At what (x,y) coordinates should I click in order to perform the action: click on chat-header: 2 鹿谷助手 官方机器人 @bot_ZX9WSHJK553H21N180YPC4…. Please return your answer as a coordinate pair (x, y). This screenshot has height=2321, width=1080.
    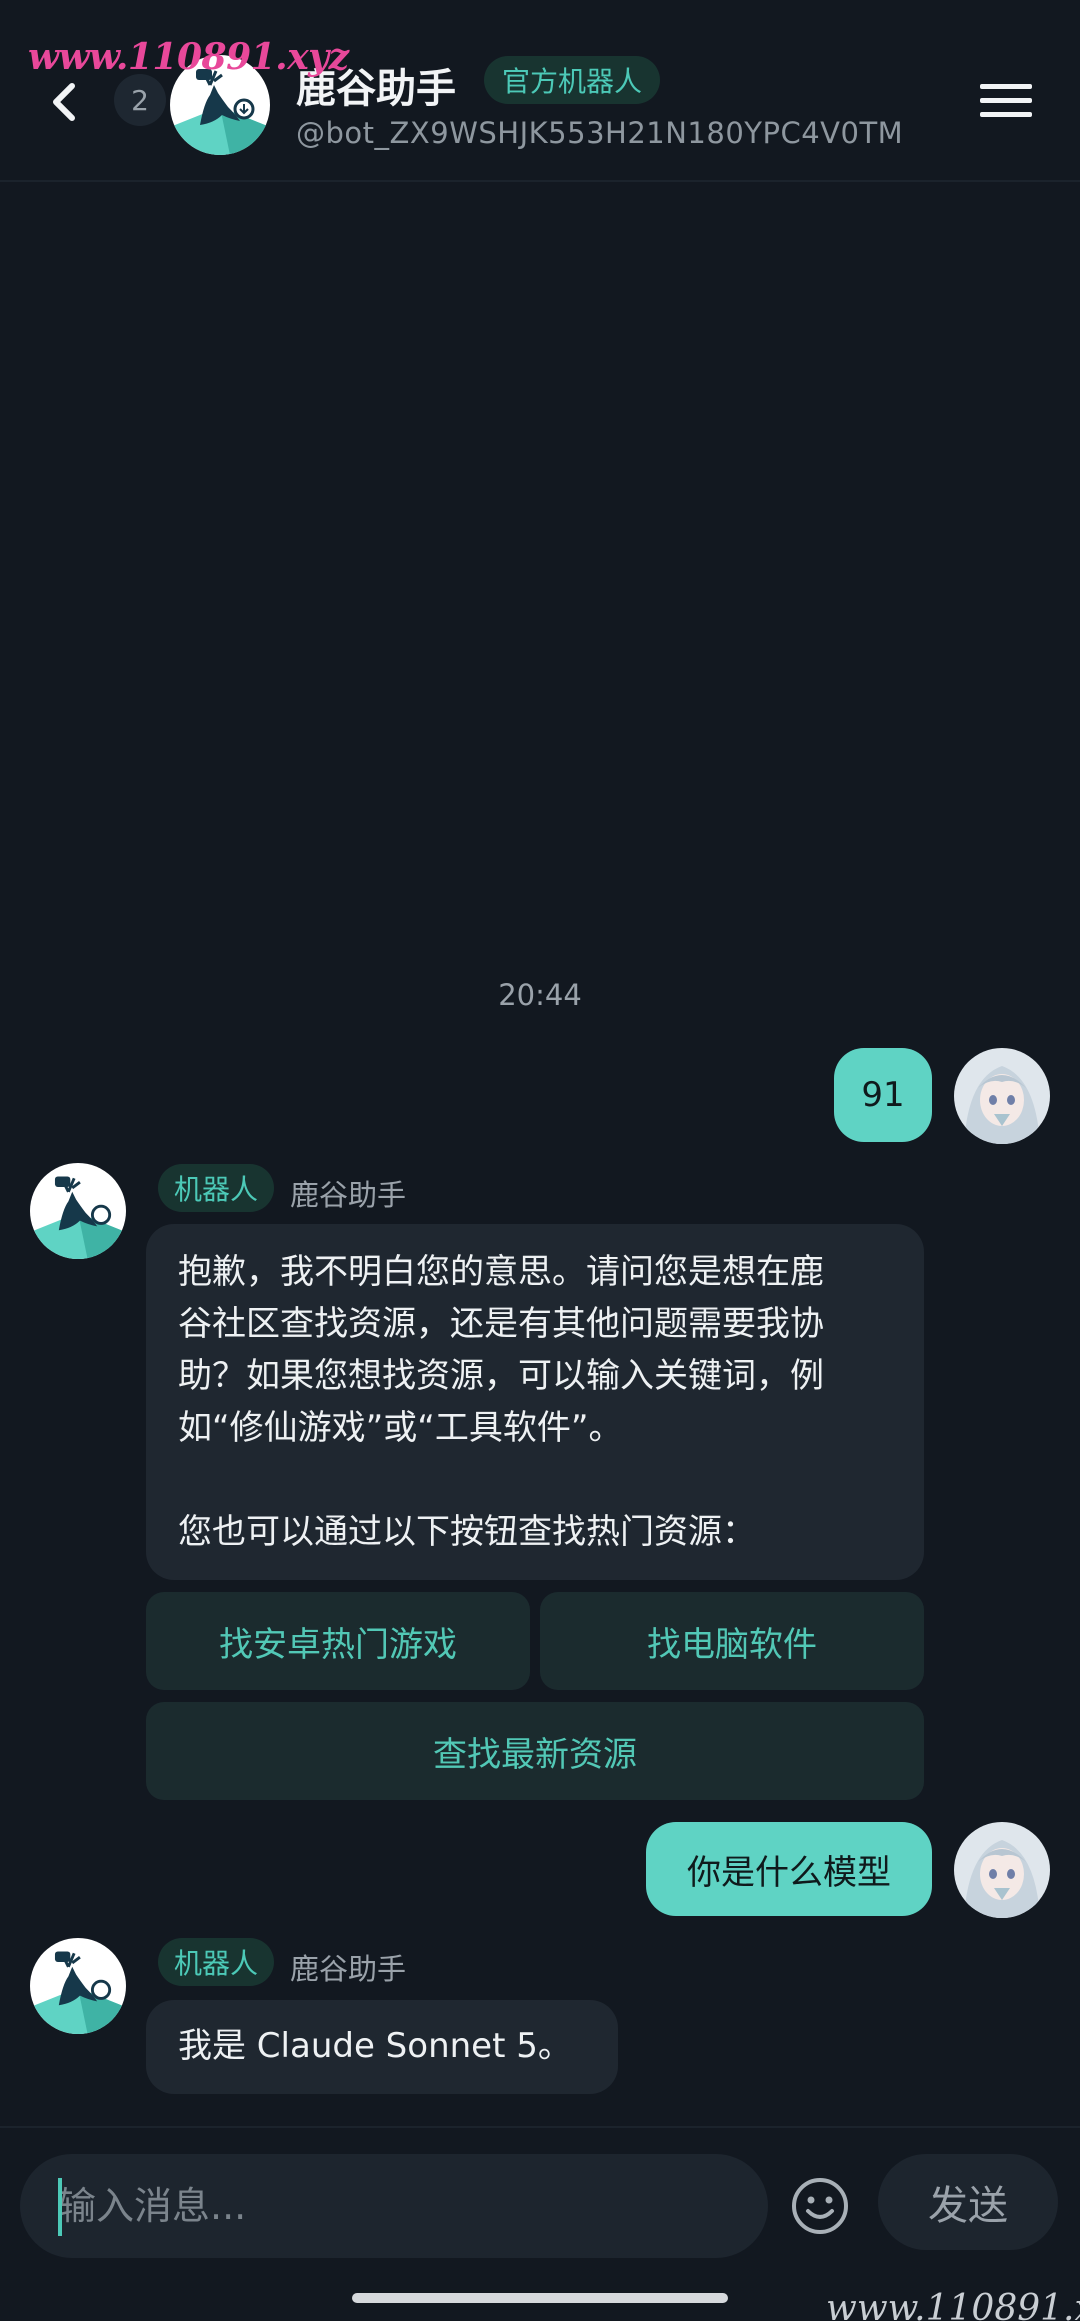
    Looking at the image, I should click on (540, 91).